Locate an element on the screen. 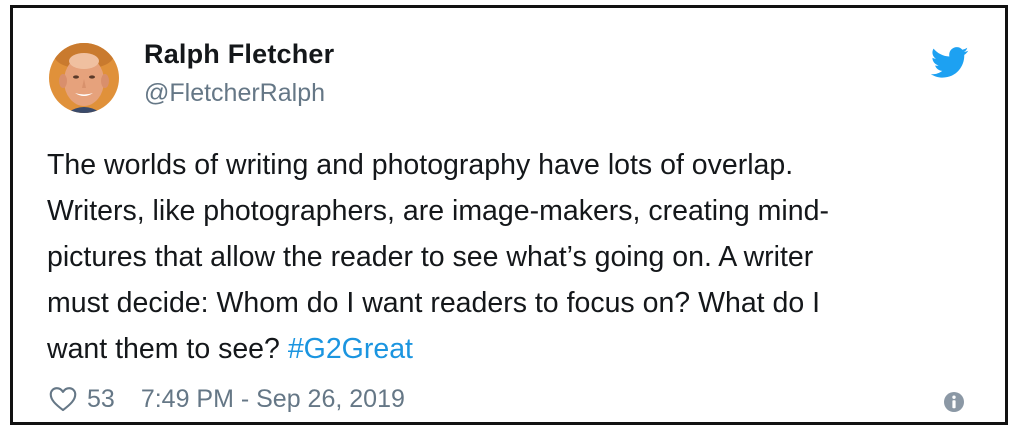 Image resolution: width=1024 pixels, height=439 pixels. tweet-text-line: want them to see? #G2Great is located at coordinates (517, 349).